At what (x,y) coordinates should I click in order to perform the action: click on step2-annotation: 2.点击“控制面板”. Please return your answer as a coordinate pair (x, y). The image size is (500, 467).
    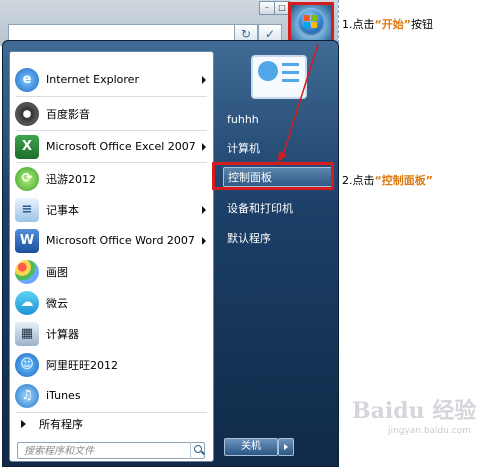
    Looking at the image, I should click on (387, 180).